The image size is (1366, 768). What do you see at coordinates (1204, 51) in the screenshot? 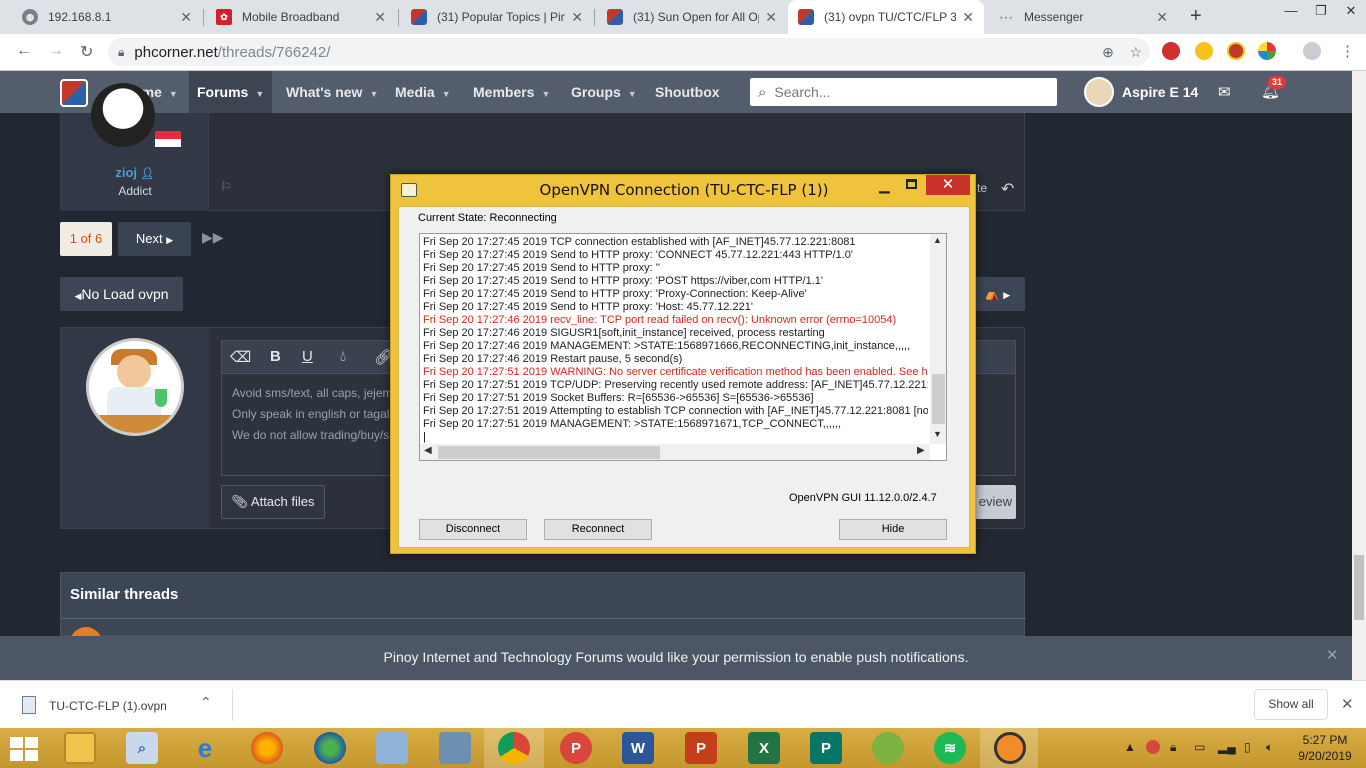
I see `extension-bee-icon` at bounding box center [1204, 51].